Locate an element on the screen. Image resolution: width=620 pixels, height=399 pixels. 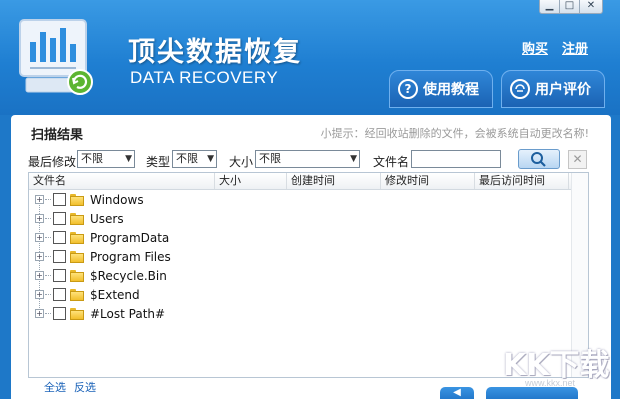
size-label: 大小 is located at coordinates (241, 162).